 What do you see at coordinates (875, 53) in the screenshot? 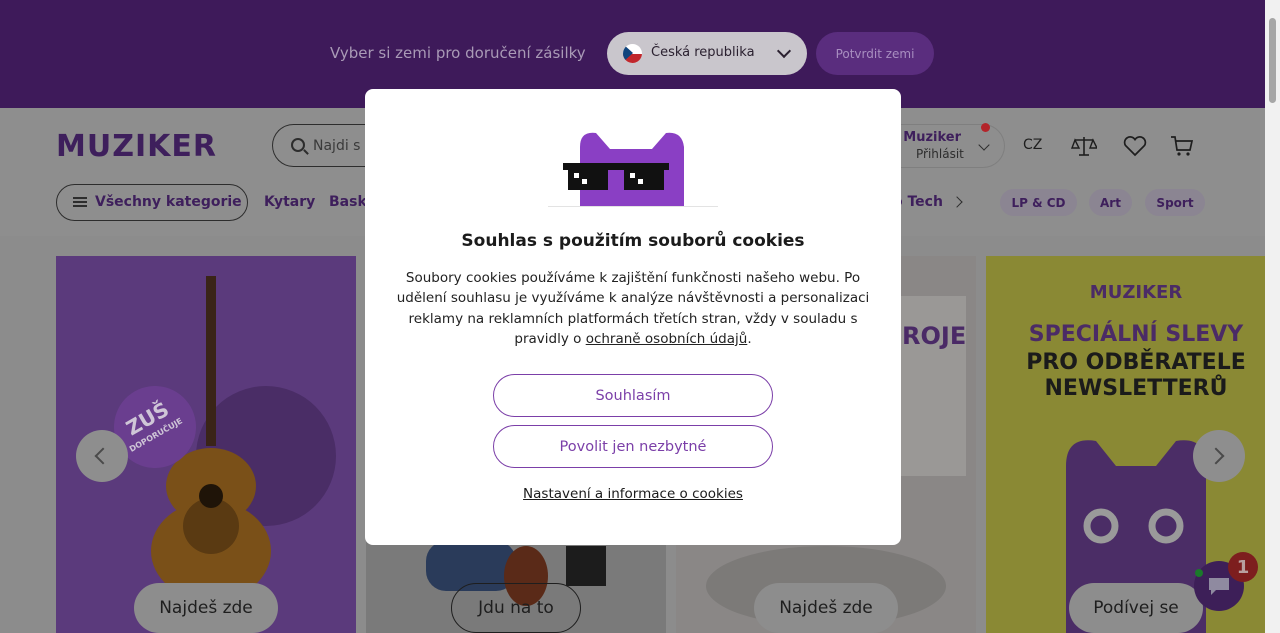
I see `confirm-country-button: Potvrdit zemi` at bounding box center [875, 53].